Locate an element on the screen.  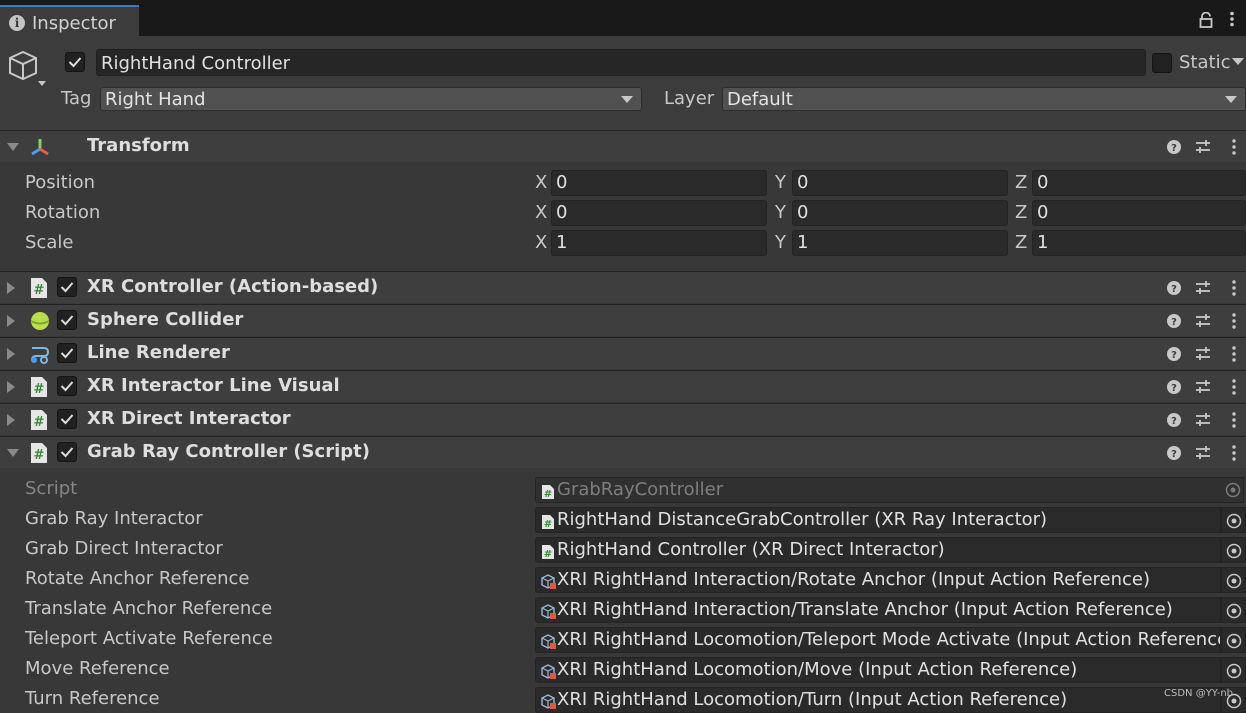
tab-bar: i Inspector is located at coordinates (623, 18).